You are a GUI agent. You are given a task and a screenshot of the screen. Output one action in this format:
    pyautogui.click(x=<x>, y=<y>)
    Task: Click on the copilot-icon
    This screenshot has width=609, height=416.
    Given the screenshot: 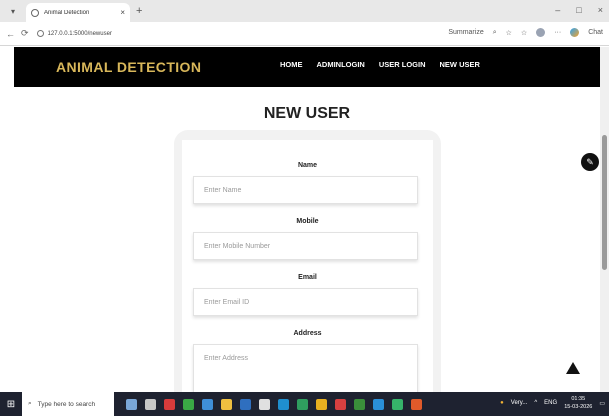 What is the action you would take?
    pyautogui.click(x=575, y=32)
    